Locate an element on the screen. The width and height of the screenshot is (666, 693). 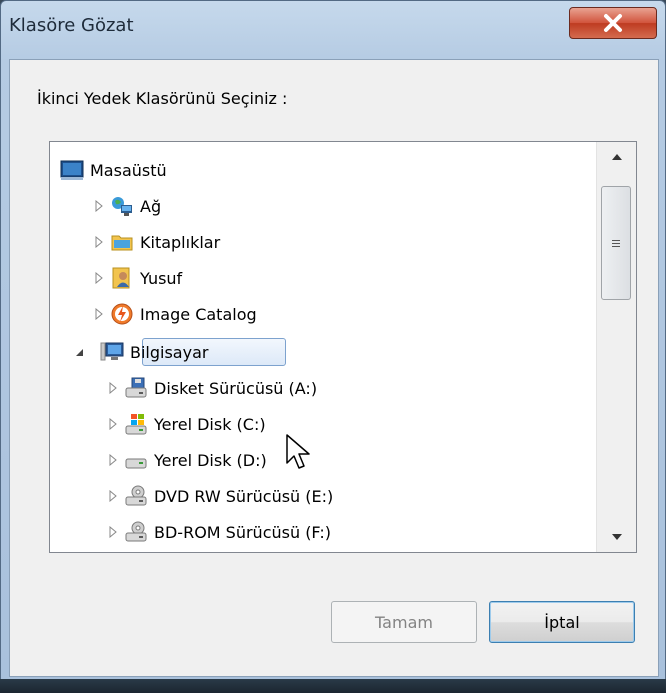
tree-item-label: Image Catalog is located at coordinates (198, 314).